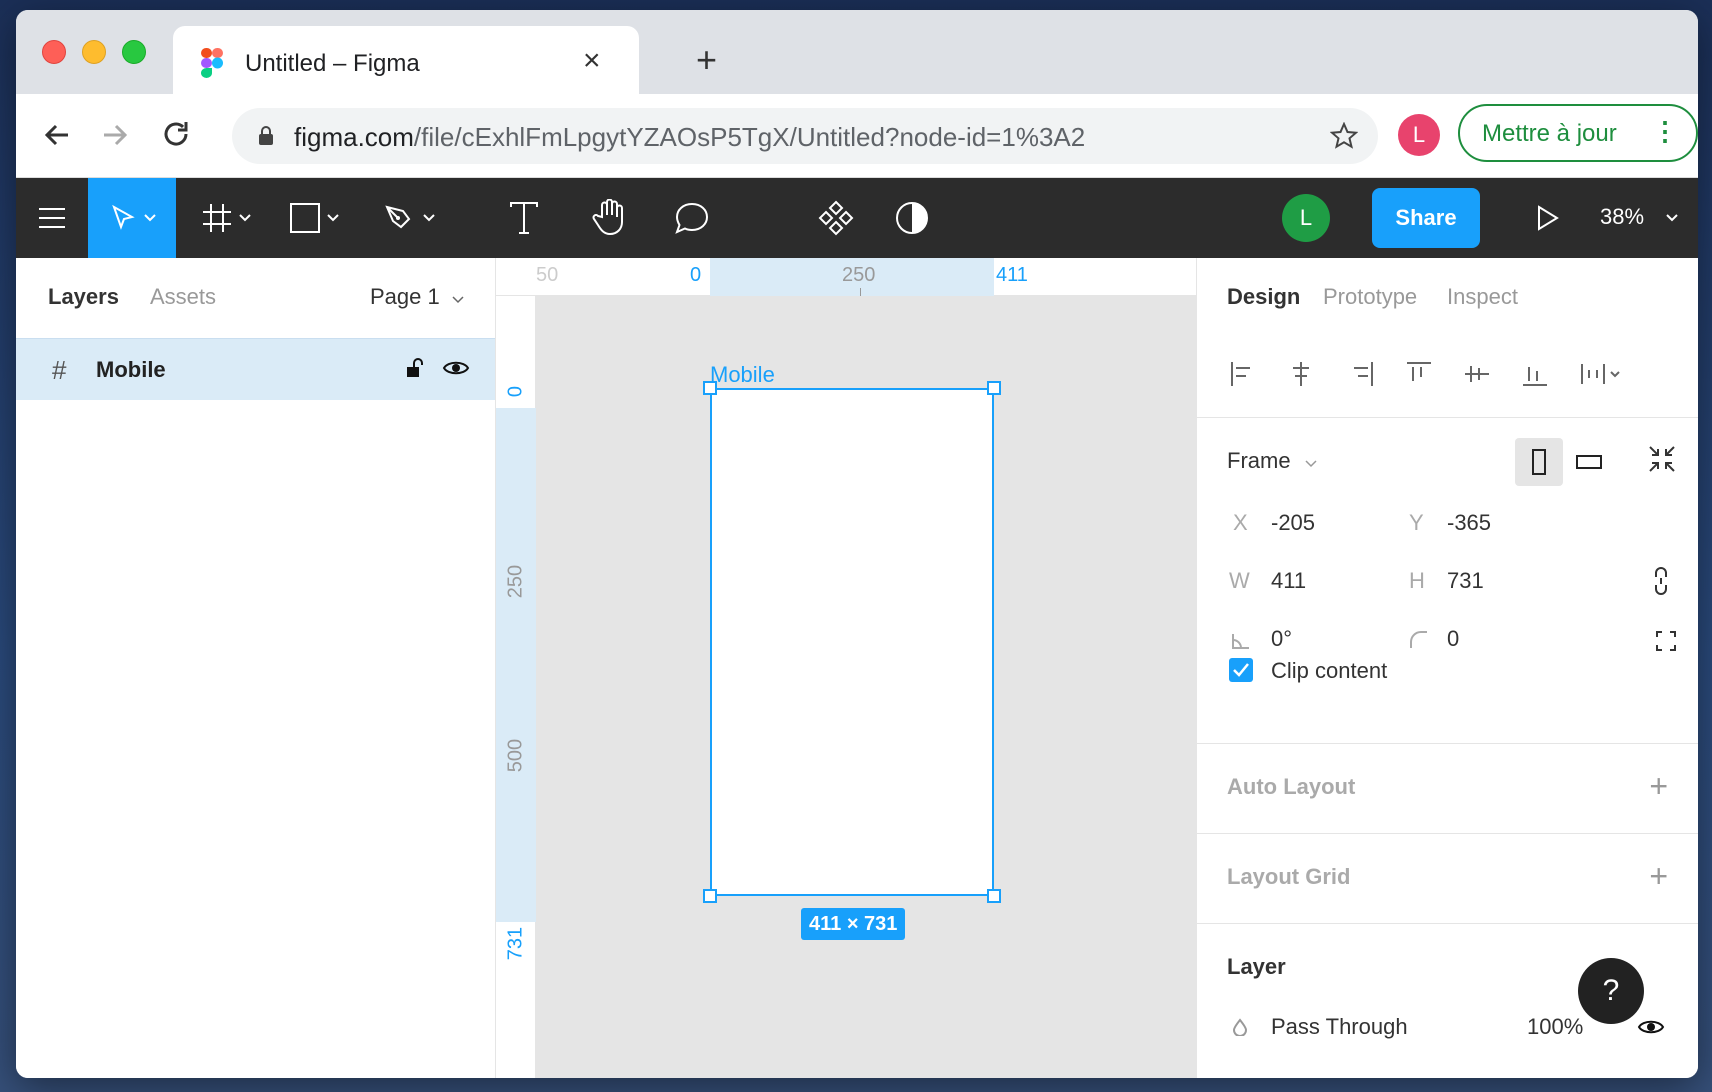 This screenshot has height=1092, width=1712. I want to click on page-name: Page 1, so click(405, 296).